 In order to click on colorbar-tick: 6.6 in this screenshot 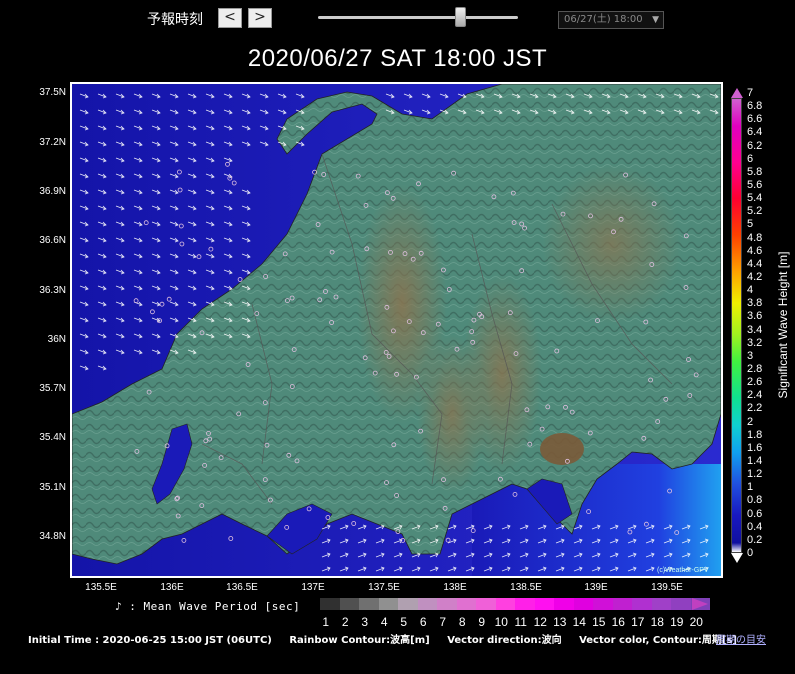, I will do `click(755, 119)`.